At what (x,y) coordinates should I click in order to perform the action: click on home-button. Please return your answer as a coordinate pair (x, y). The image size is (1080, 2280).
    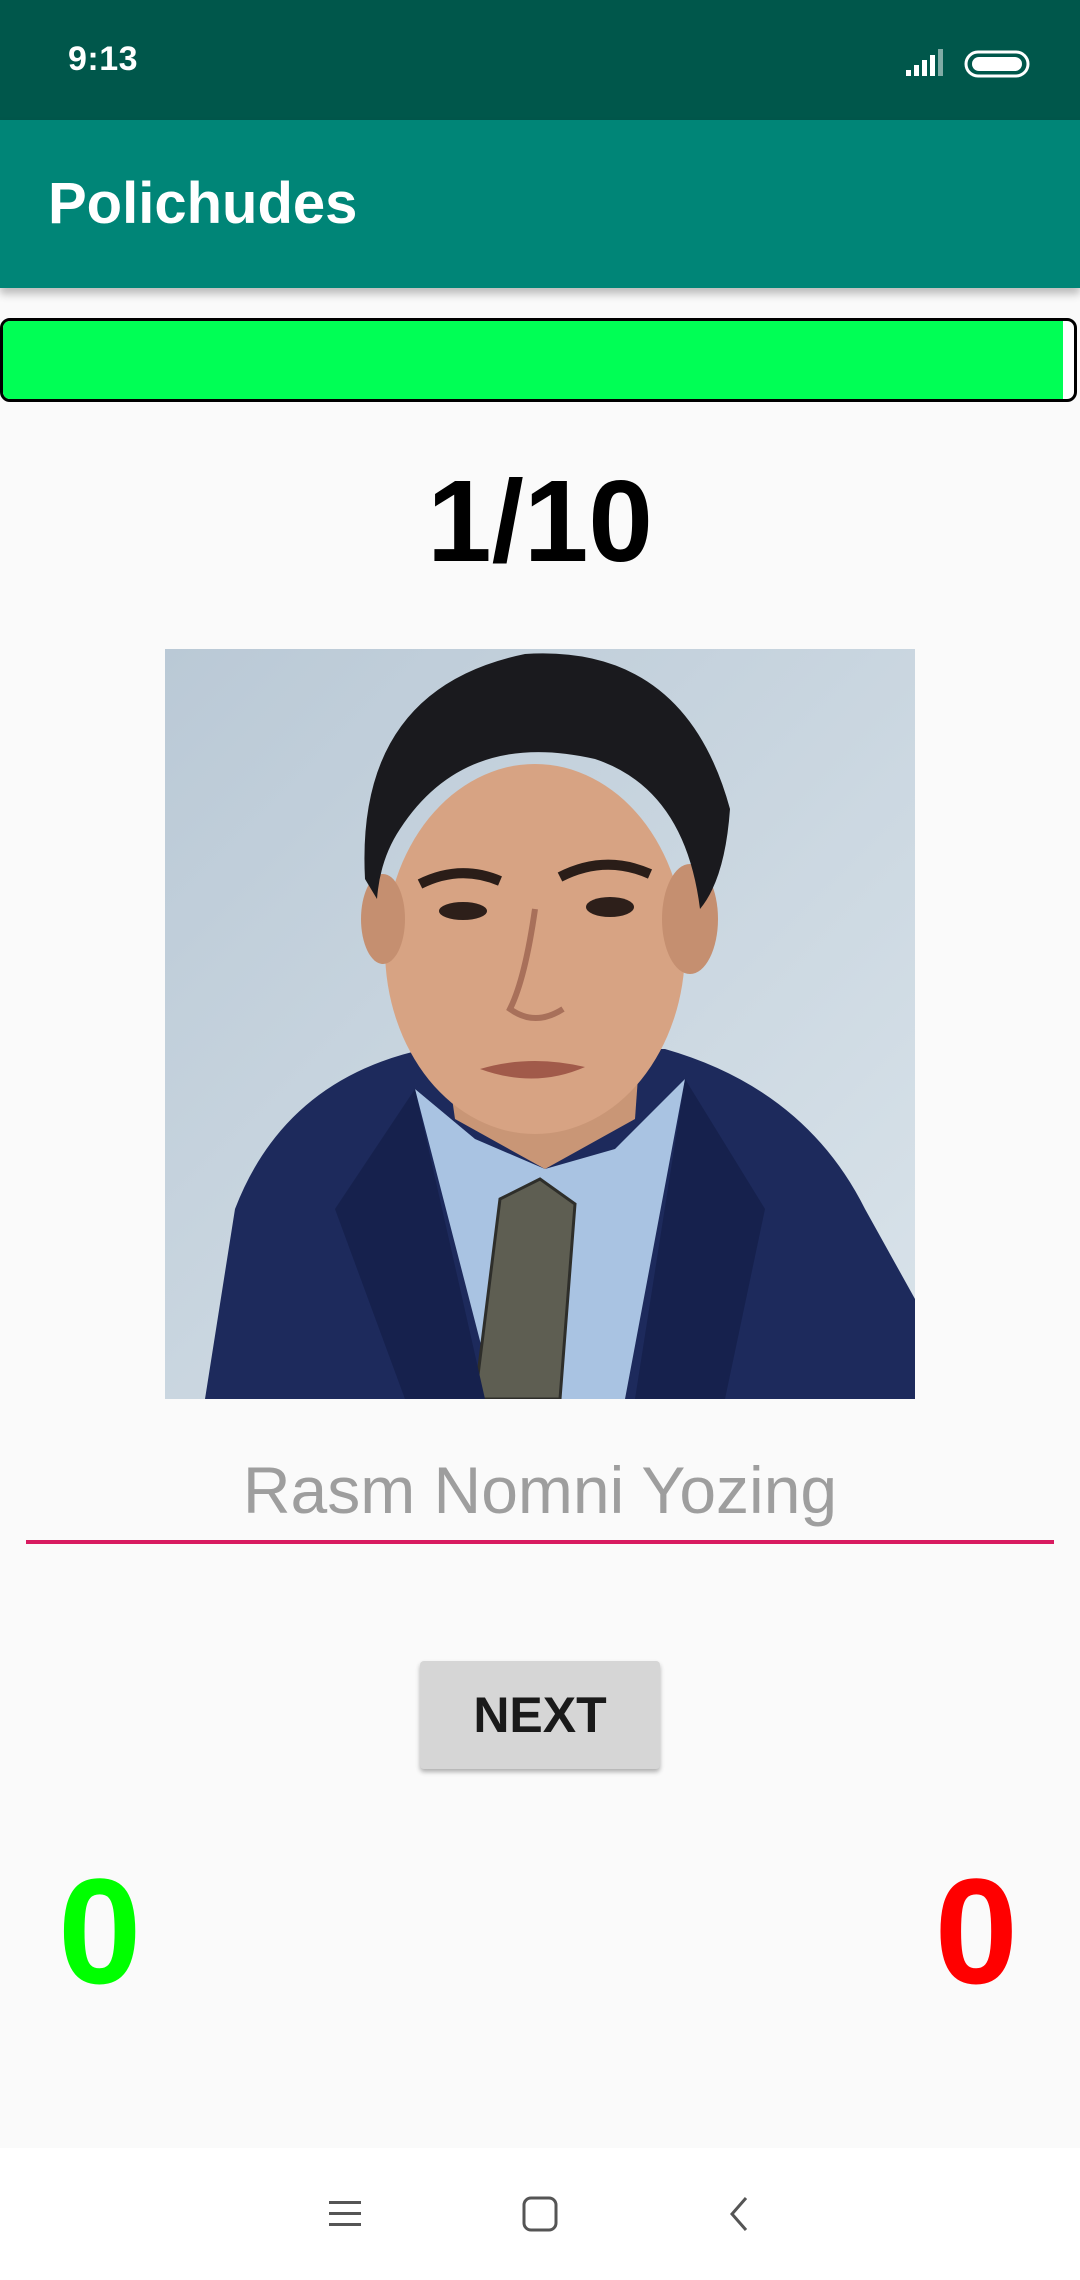
    Looking at the image, I should click on (540, 2214).